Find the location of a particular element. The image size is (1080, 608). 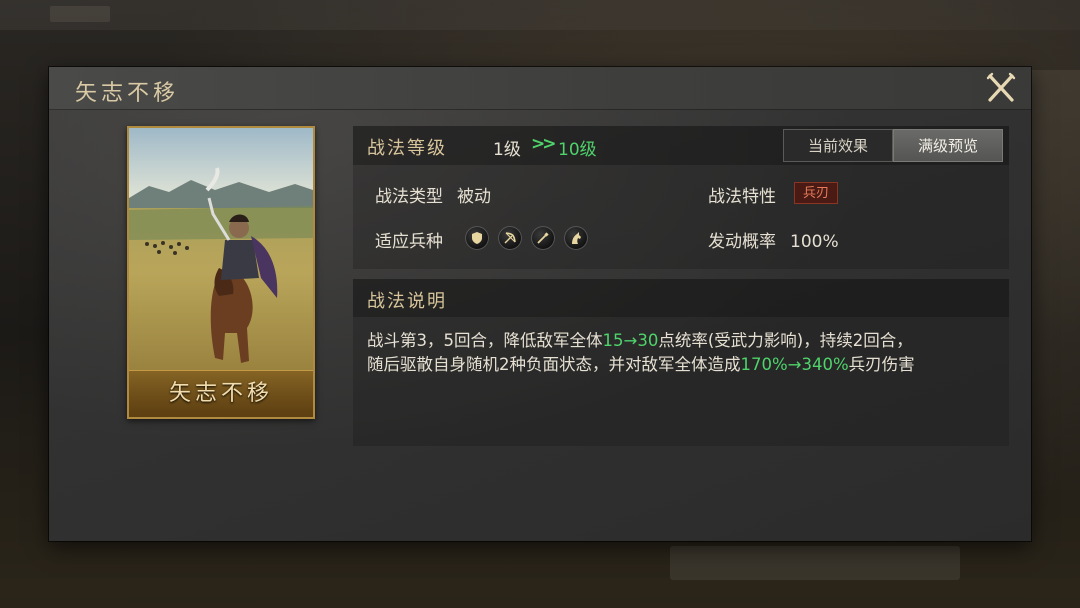

tab-current-effect: 当前效果 is located at coordinates (838, 145).